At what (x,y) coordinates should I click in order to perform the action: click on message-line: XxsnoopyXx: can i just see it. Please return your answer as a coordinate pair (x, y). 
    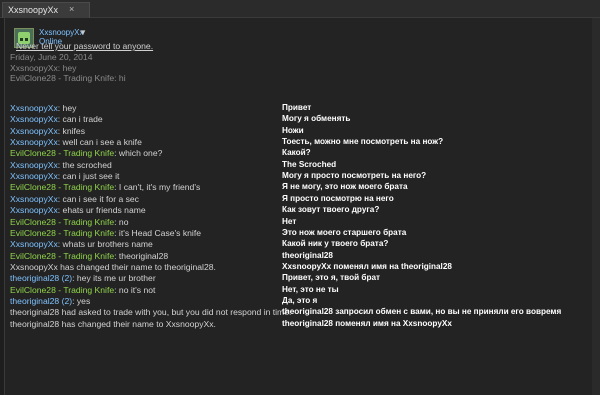
    Looking at the image, I should click on (64, 176).